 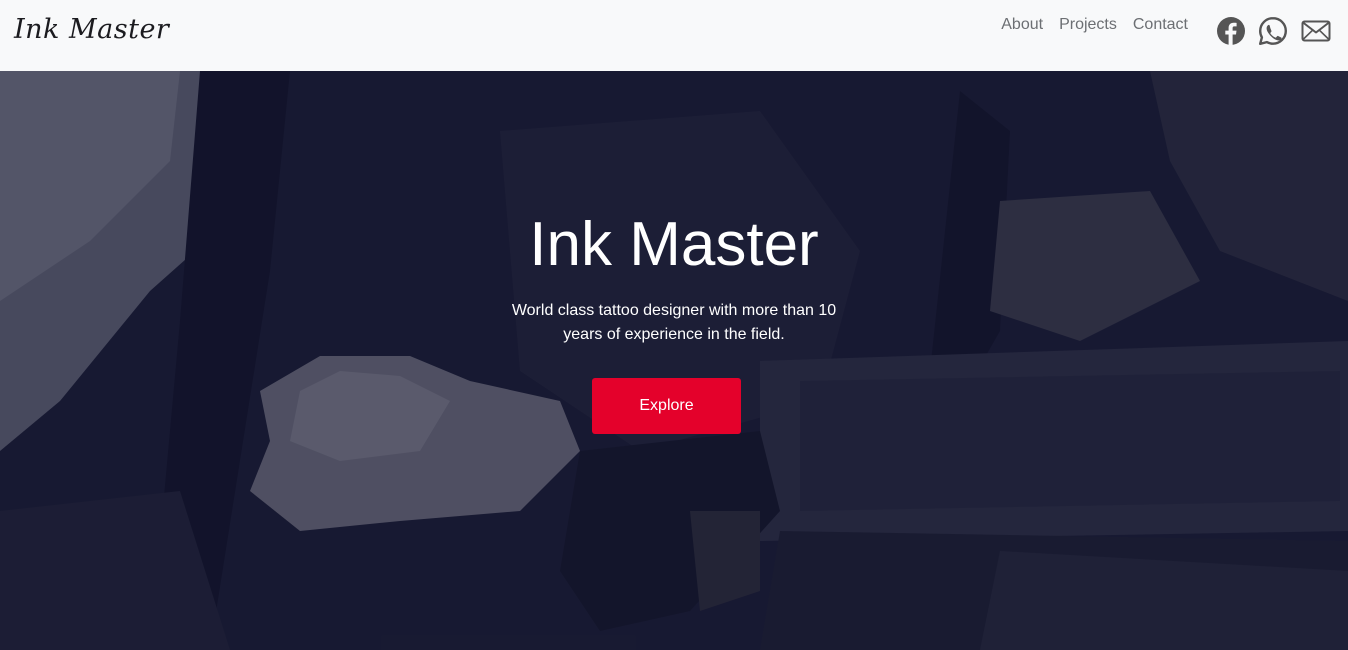 I want to click on facebook-icon, so click(x=1231, y=31).